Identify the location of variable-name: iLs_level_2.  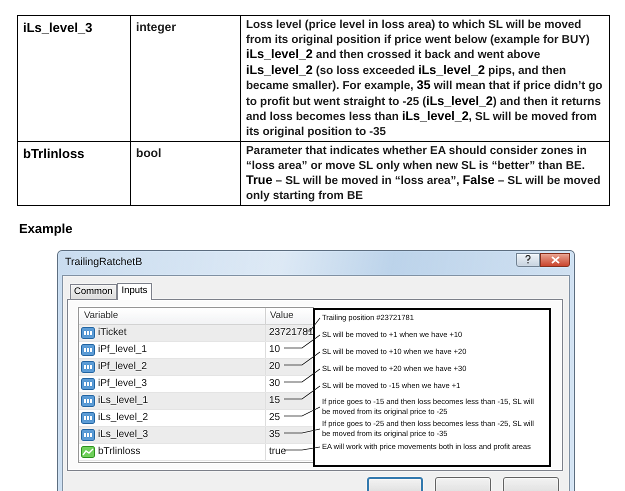
(123, 418).